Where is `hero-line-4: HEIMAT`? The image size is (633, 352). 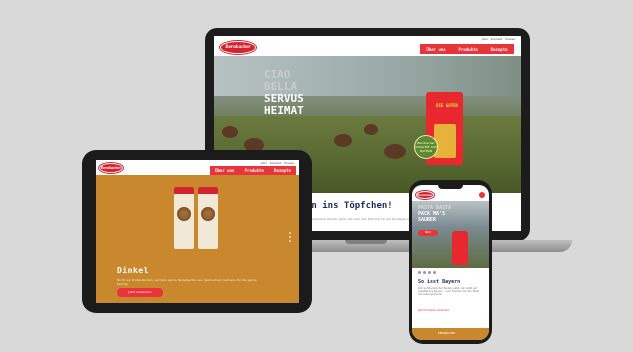 hero-line-4: HEIMAT is located at coordinates (284, 110).